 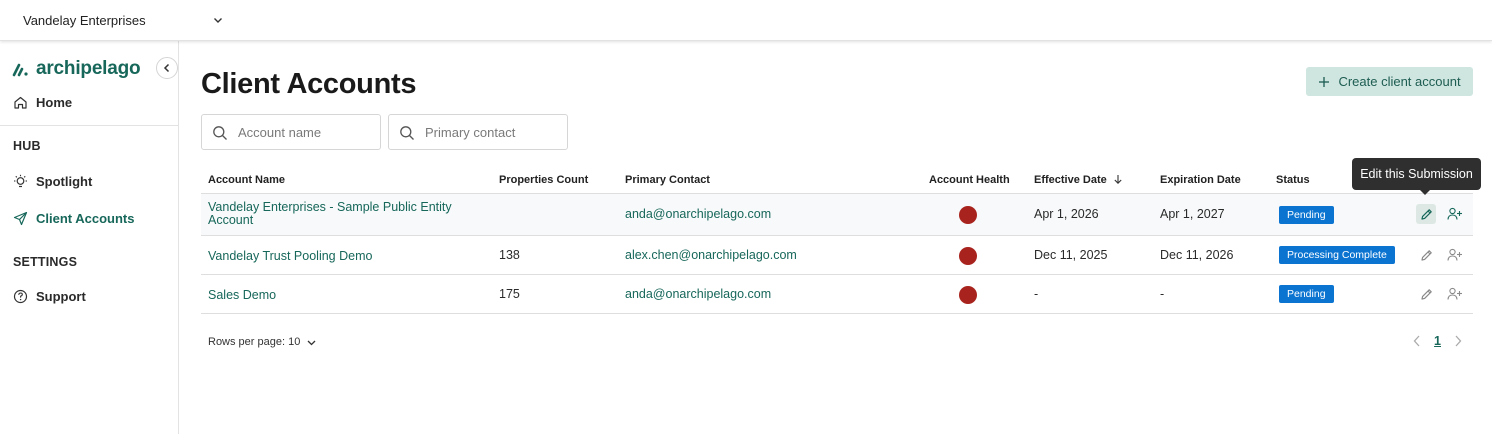 I want to click on account-name-line: Account, so click(x=231, y=220).